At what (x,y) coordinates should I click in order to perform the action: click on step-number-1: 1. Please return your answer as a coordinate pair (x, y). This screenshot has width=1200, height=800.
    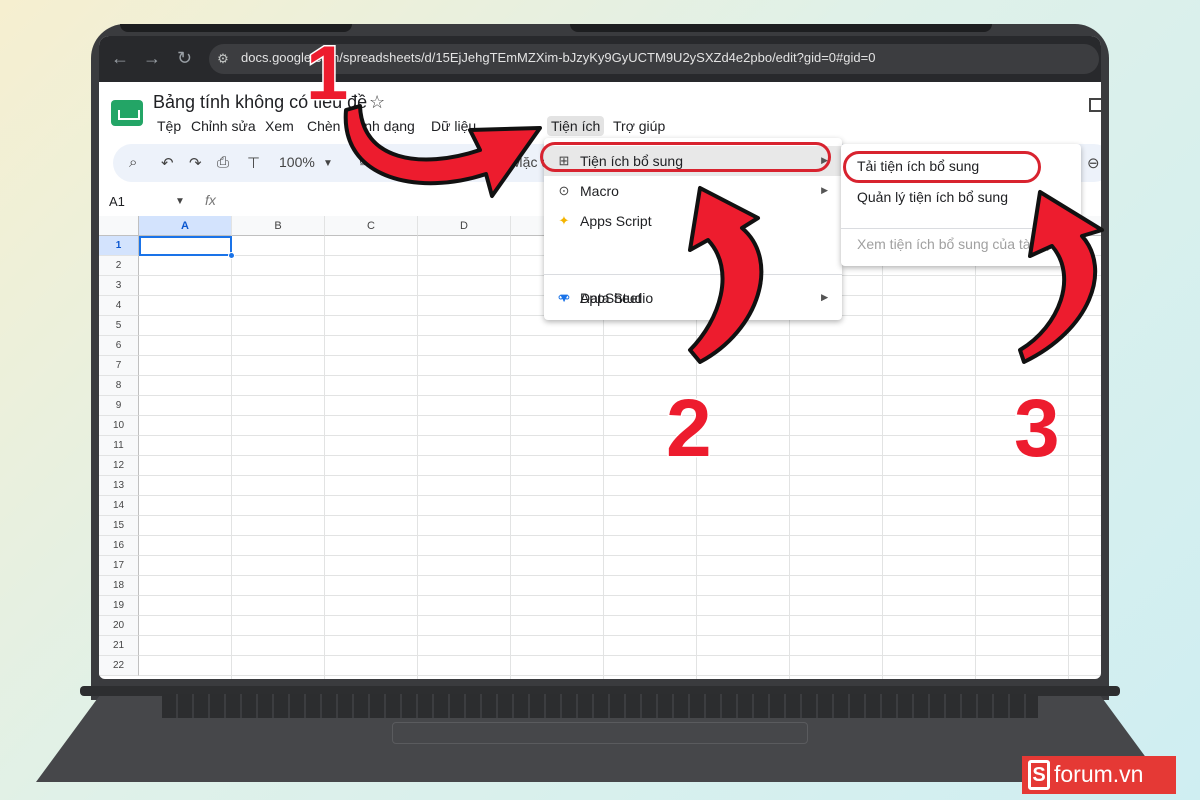
    Looking at the image, I should click on (326, 73).